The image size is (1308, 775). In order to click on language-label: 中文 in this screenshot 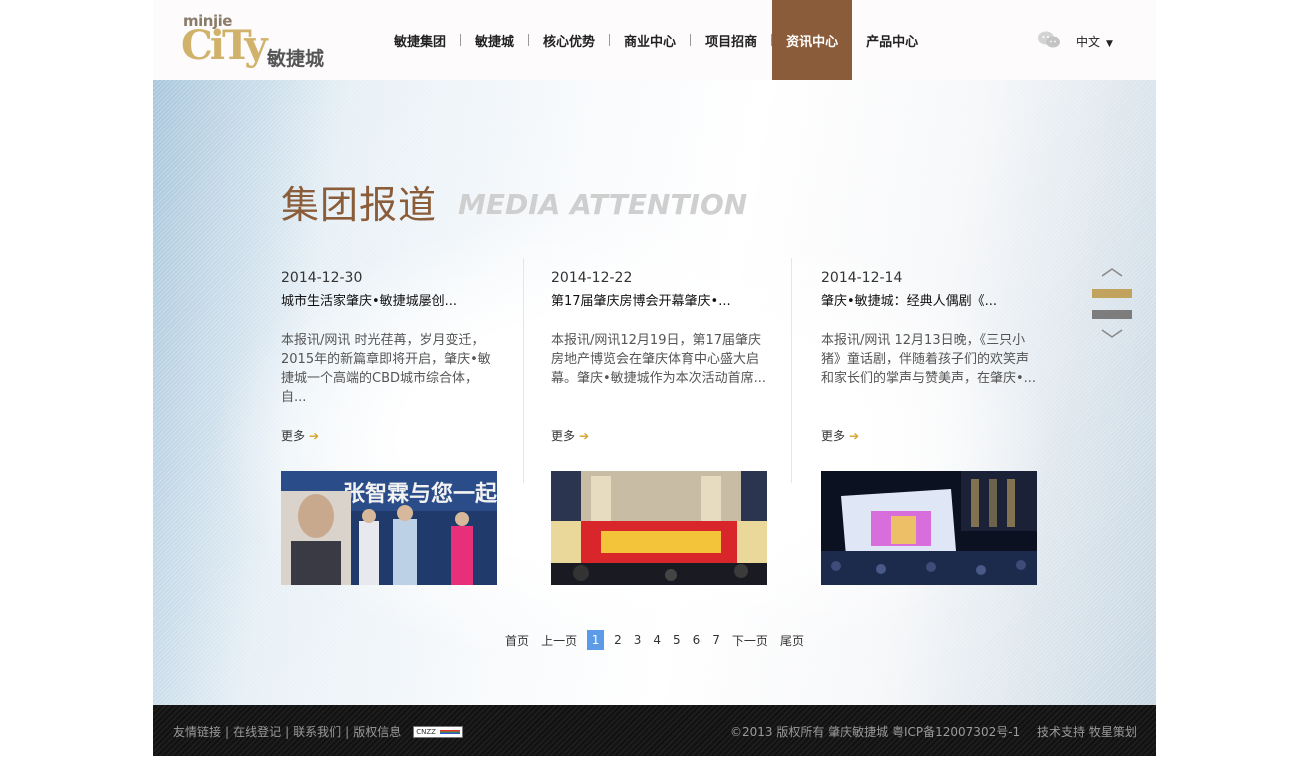, I will do `click(1088, 42)`.